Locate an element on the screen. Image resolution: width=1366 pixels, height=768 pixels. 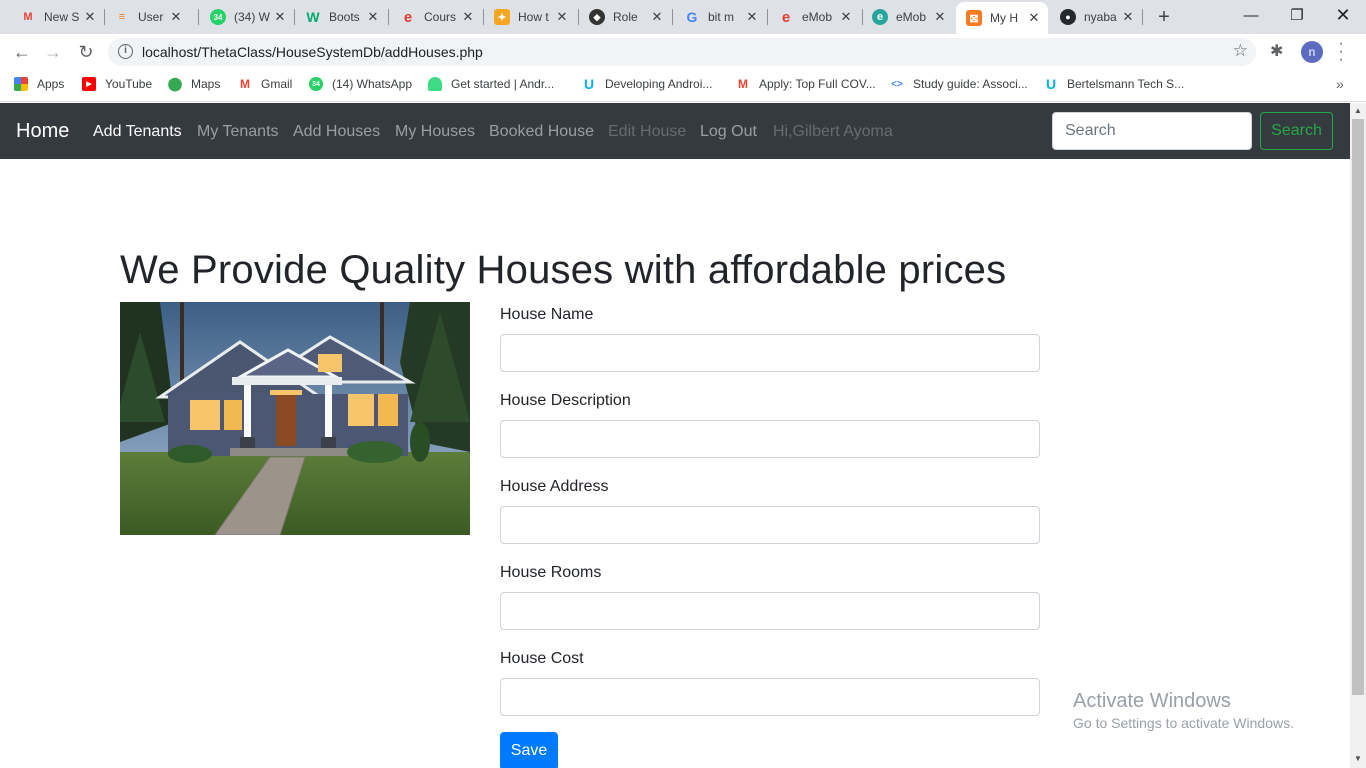
house-cost-input is located at coordinates (770, 697).